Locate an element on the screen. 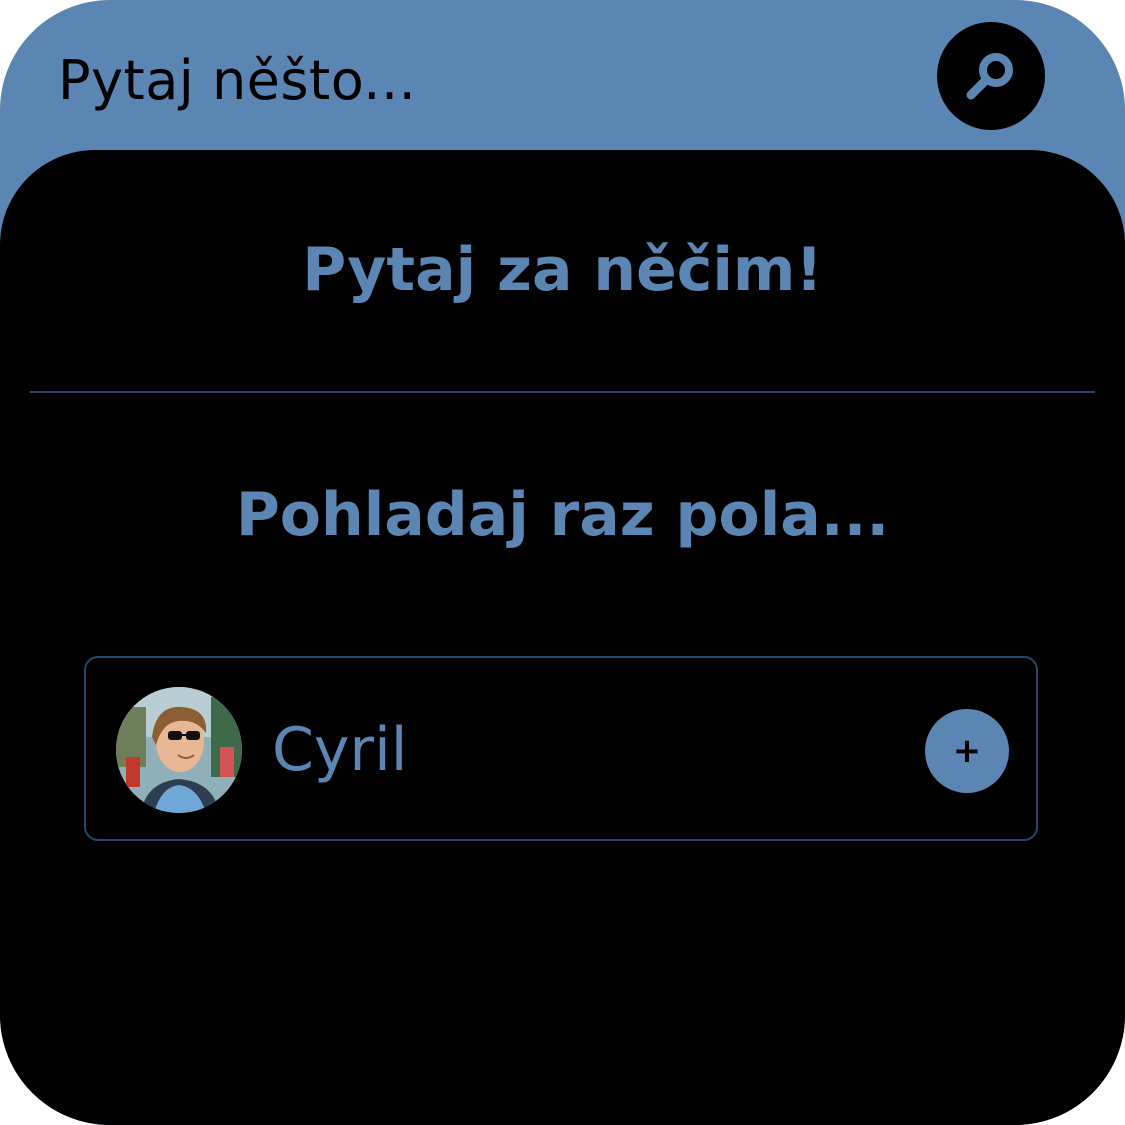 This screenshot has width=1125, height=1125. user-name: Cyril is located at coordinates (340, 750).